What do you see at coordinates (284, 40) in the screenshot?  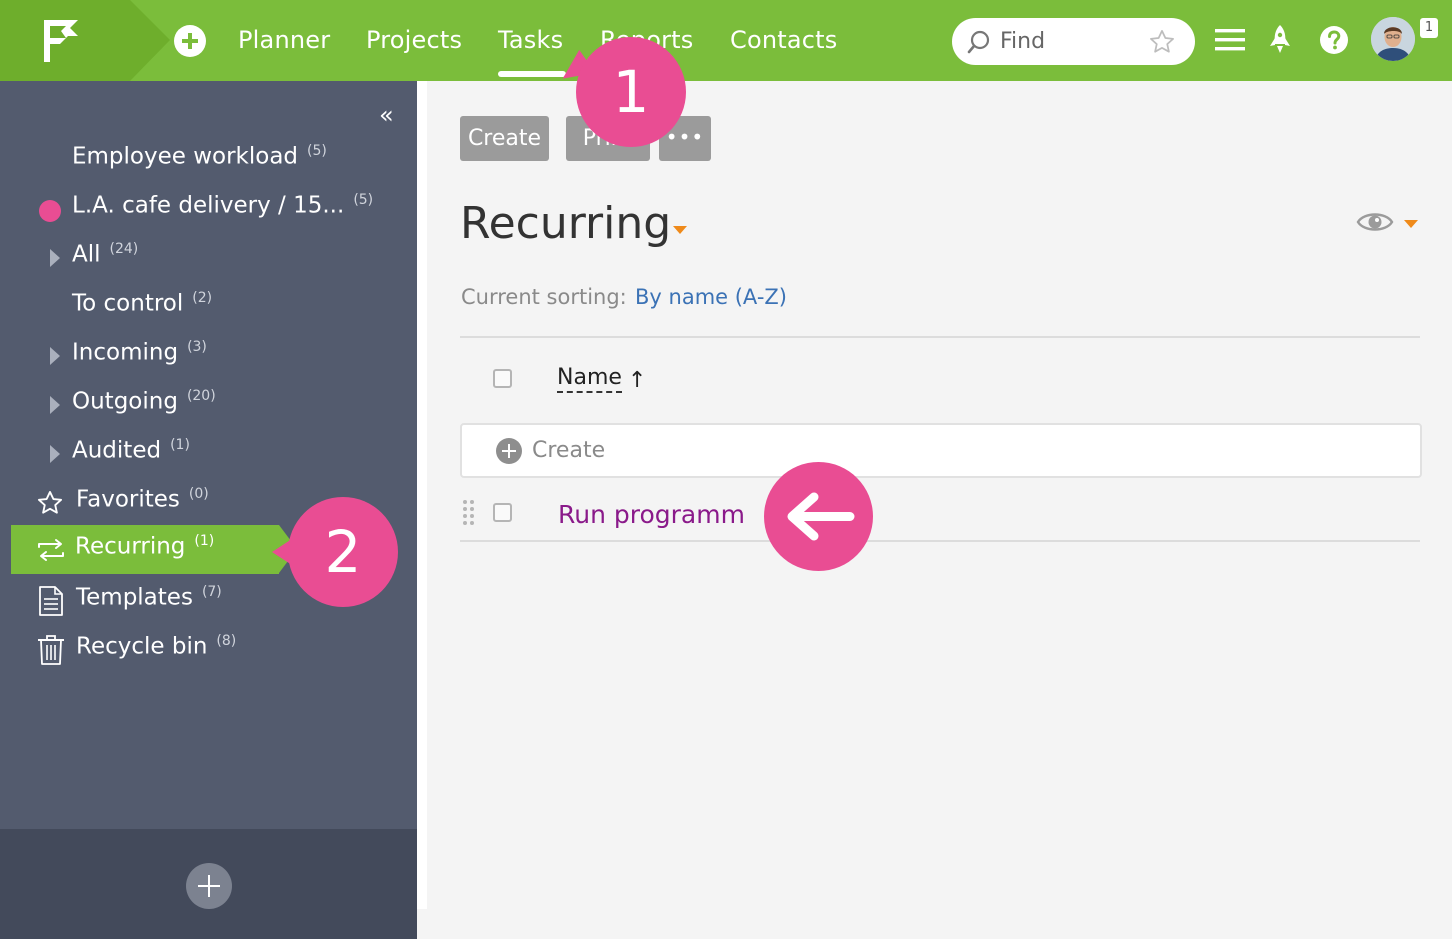 I see `nav-planner: Planner` at bounding box center [284, 40].